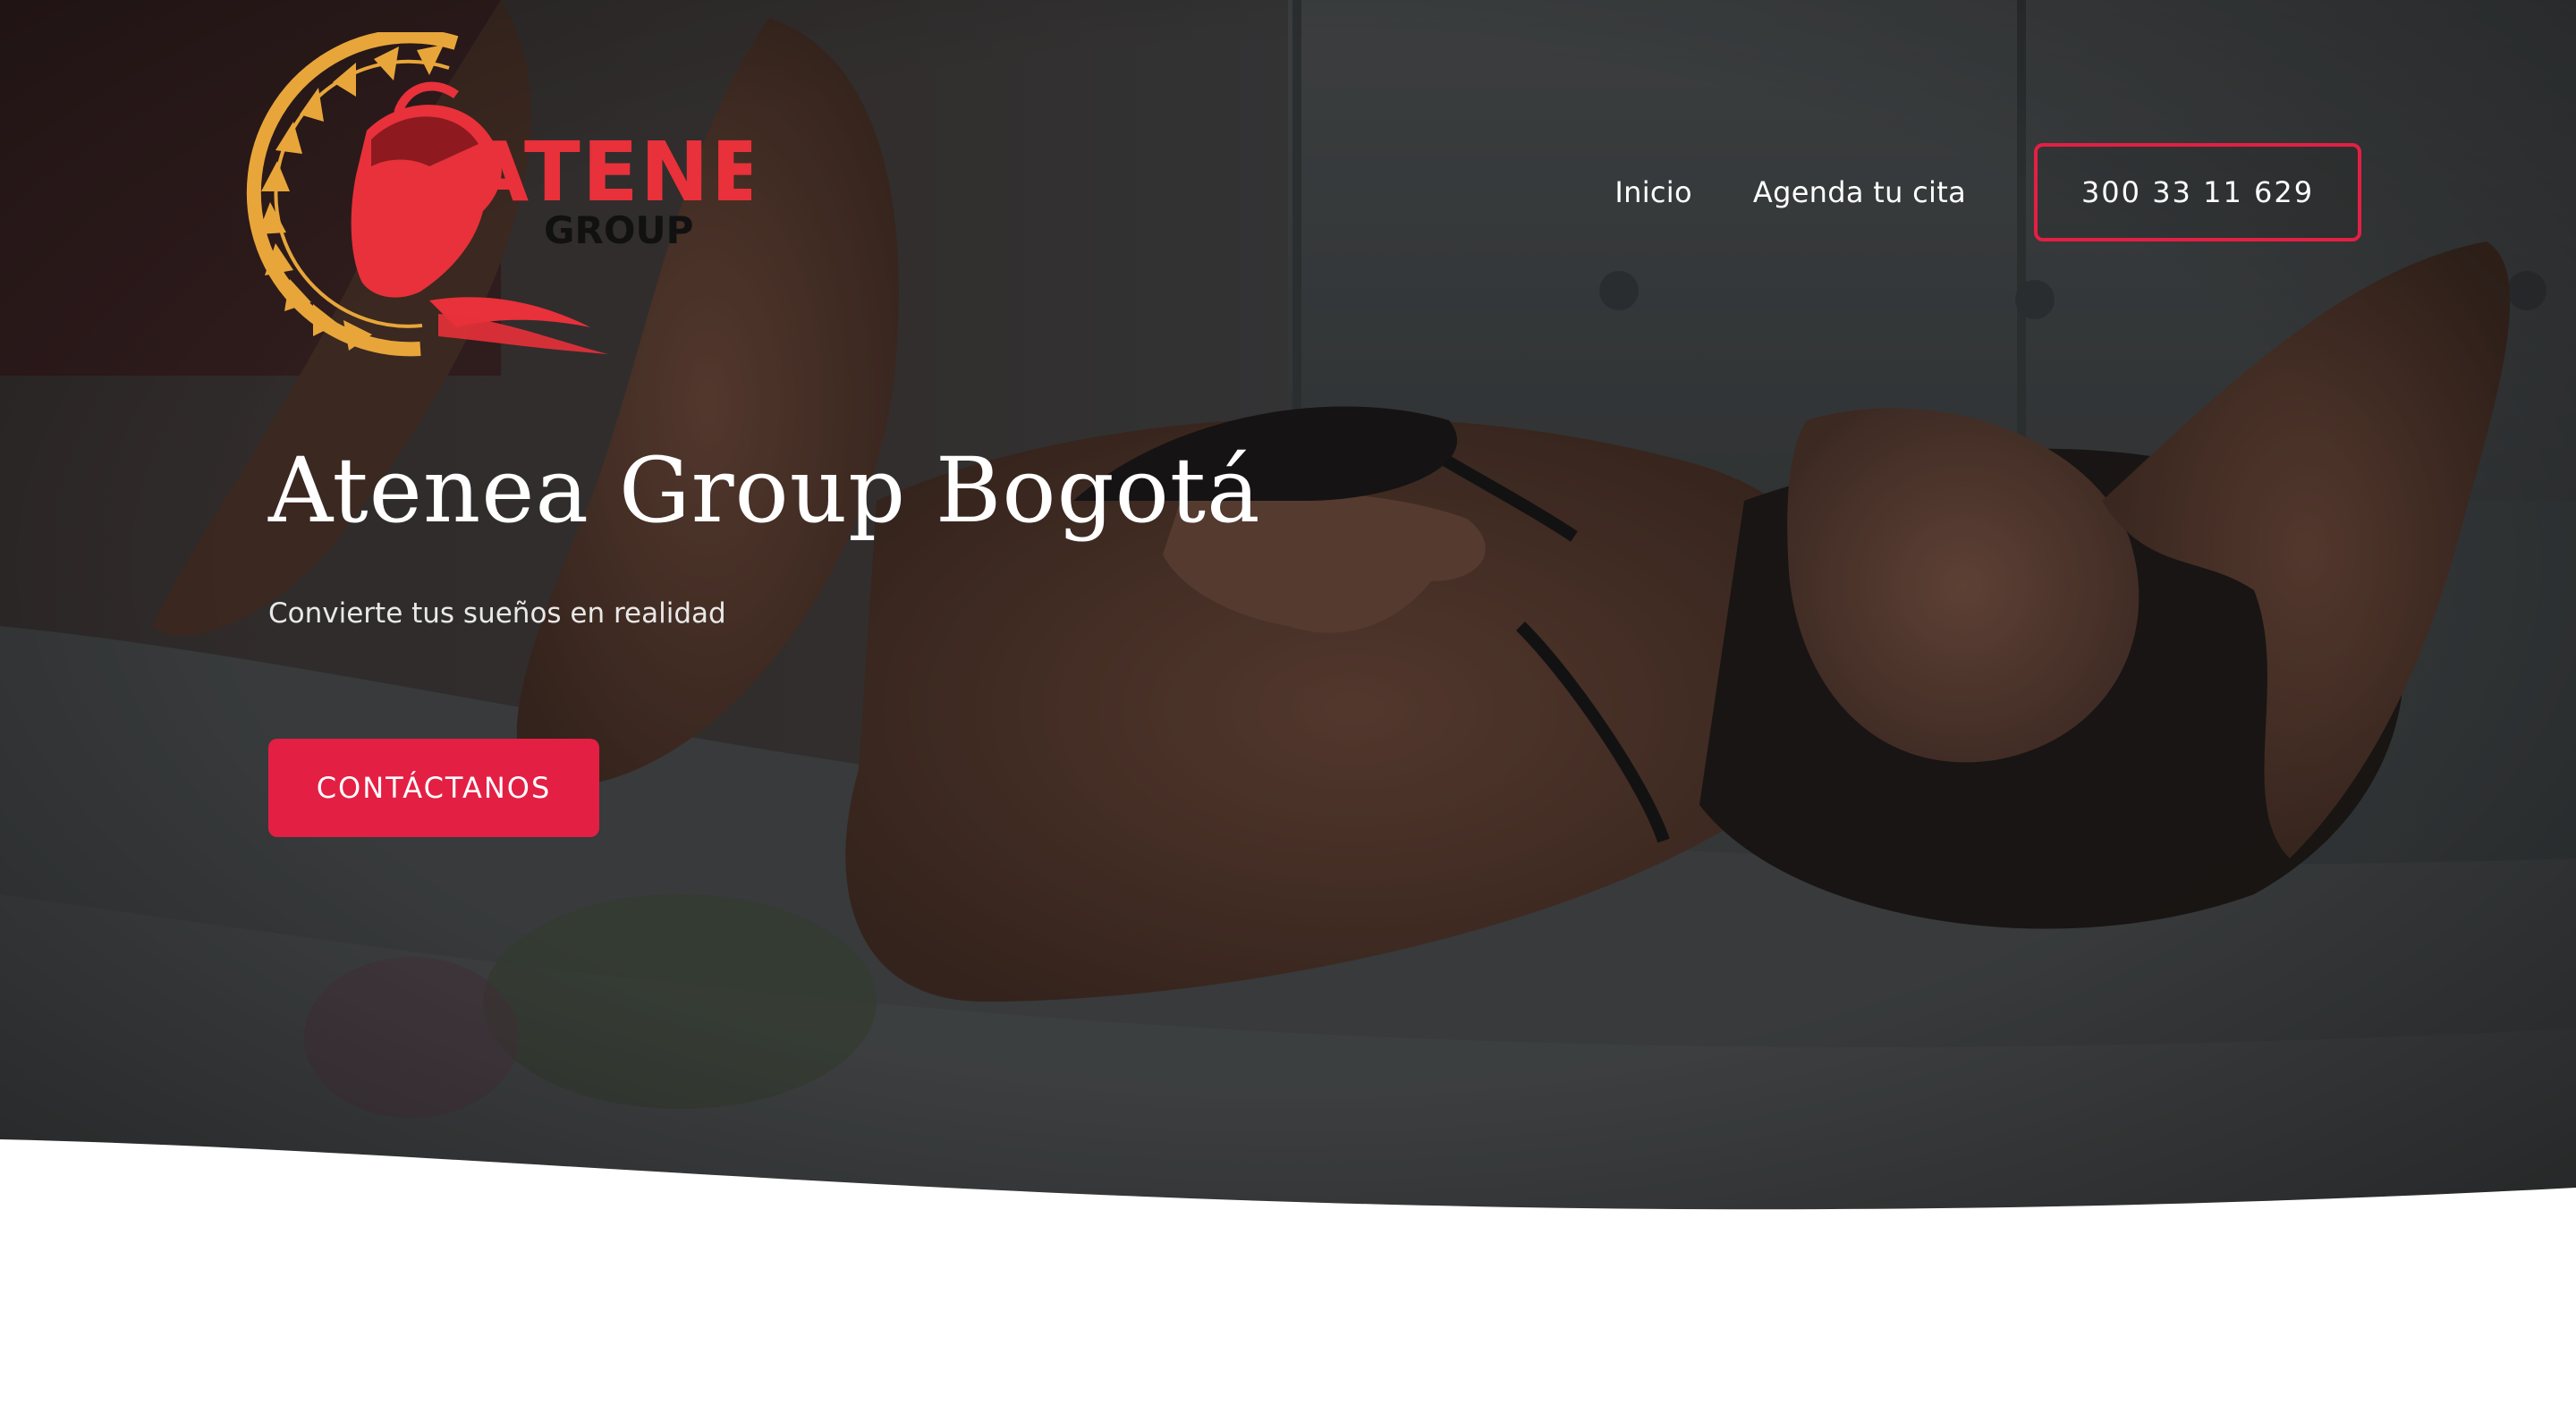 This screenshot has width=2576, height=1413. Describe the element at coordinates (433, 788) in the screenshot. I see `contact-button: CONTÁCTANOS` at that location.